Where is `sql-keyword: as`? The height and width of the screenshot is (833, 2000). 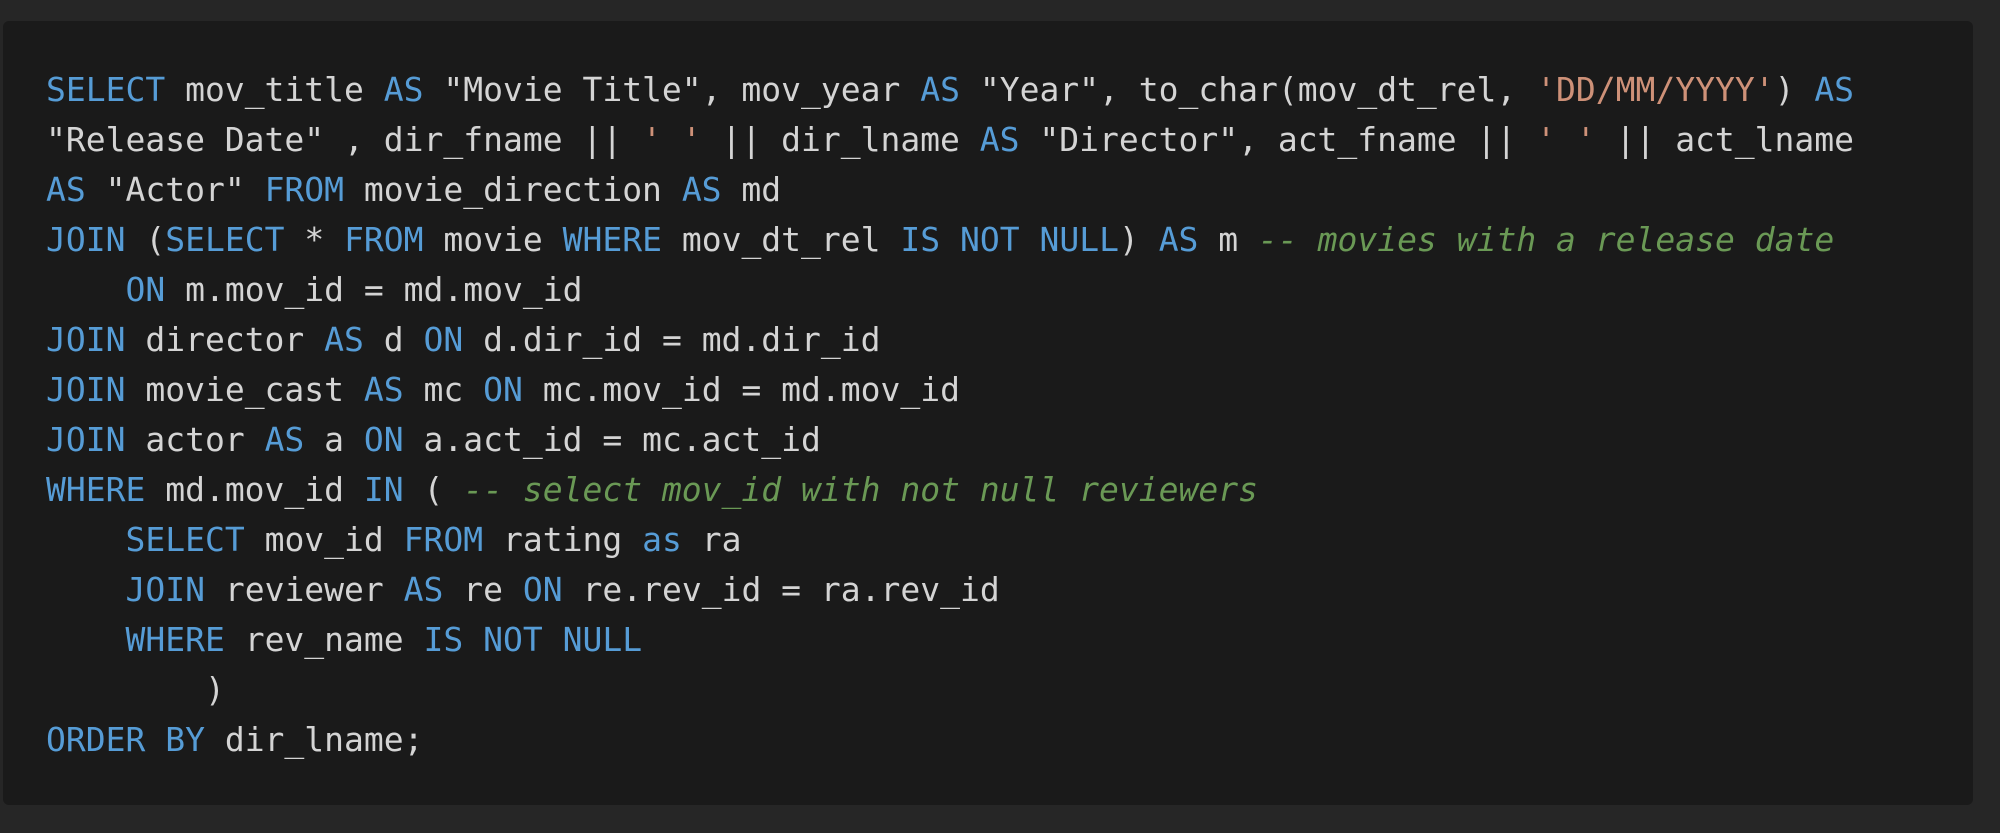 sql-keyword: as is located at coordinates (662, 539).